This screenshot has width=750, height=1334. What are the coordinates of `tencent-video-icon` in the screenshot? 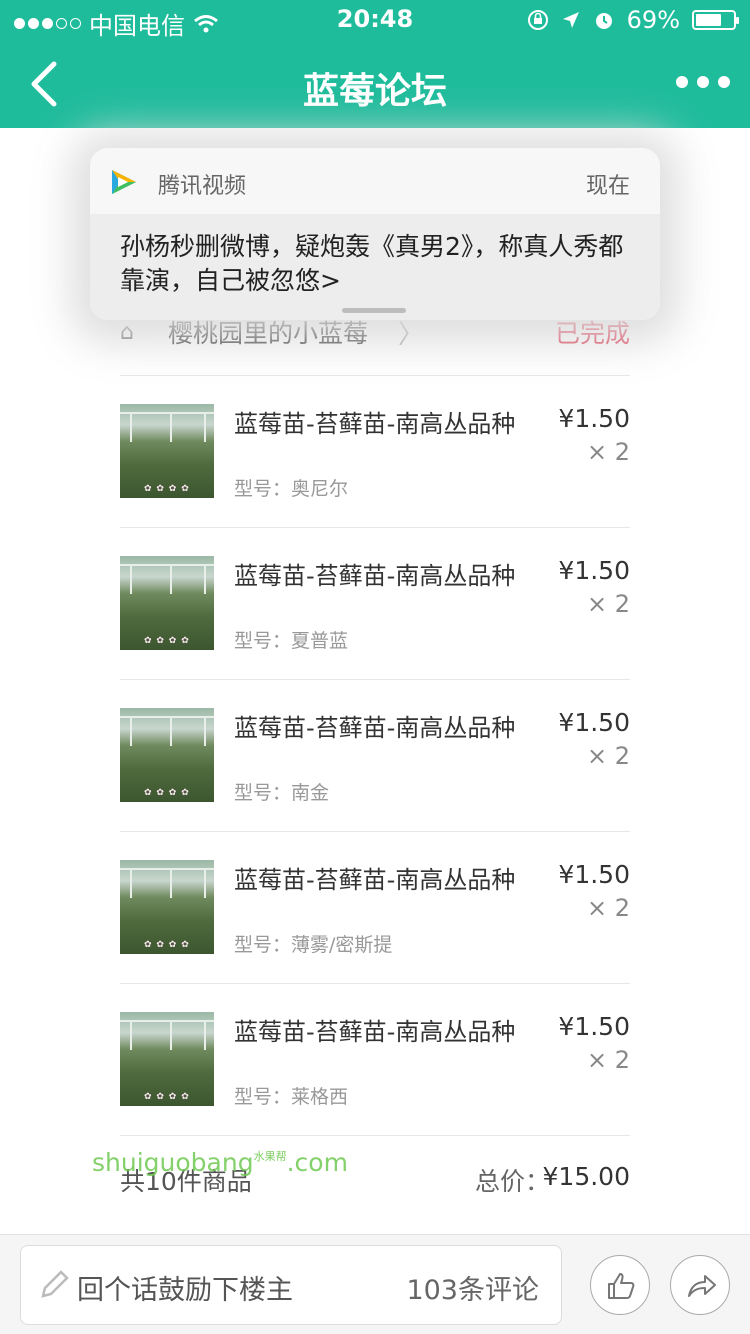 It's located at (124, 182).